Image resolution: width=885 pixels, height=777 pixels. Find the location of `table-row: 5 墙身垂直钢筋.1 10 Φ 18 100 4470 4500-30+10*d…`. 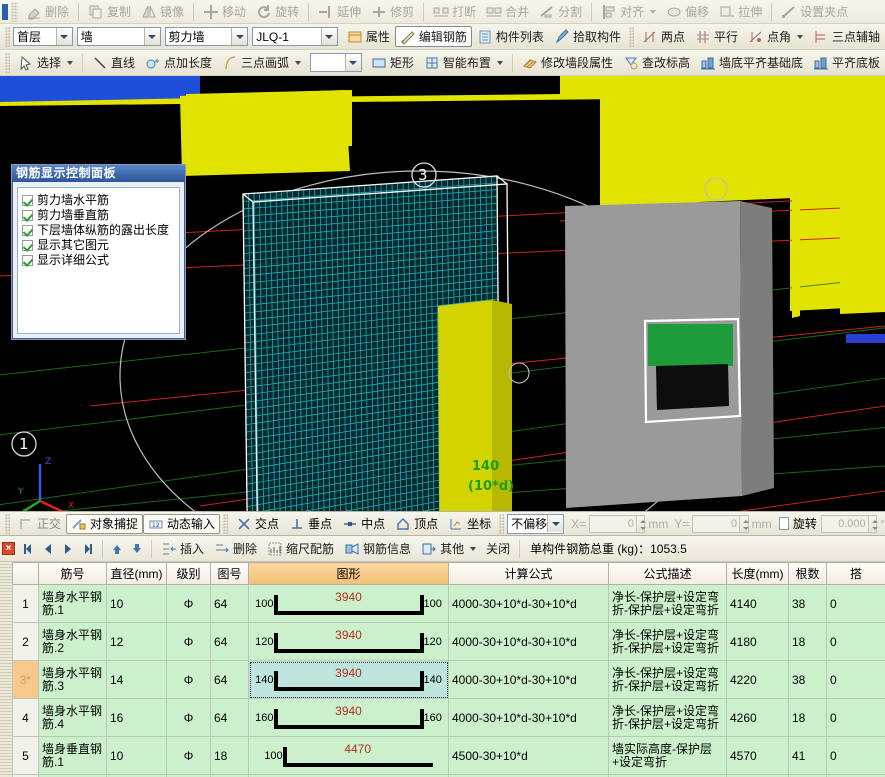

table-row: 5 墙身垂直钢筋.1 10 Φ 18 100 4470 4500-30+10*d… is located at coordinates (448, 755).